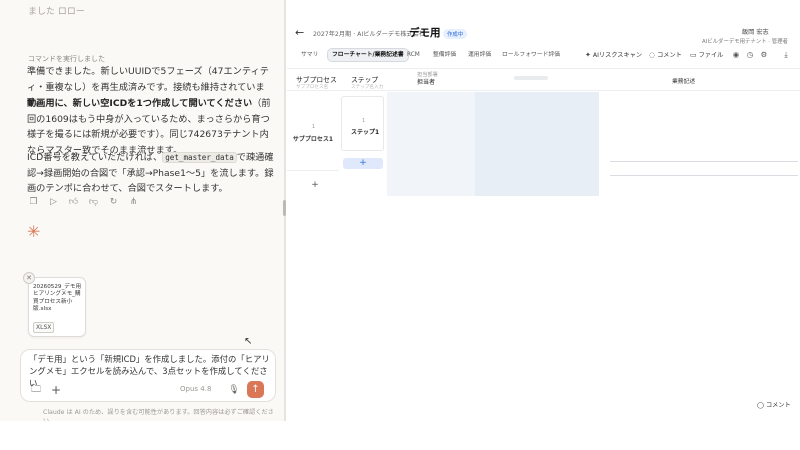 The height and width of the screenshot is (450, 800). I want to click on column-header-description: 業務記述, so click(684, 82).